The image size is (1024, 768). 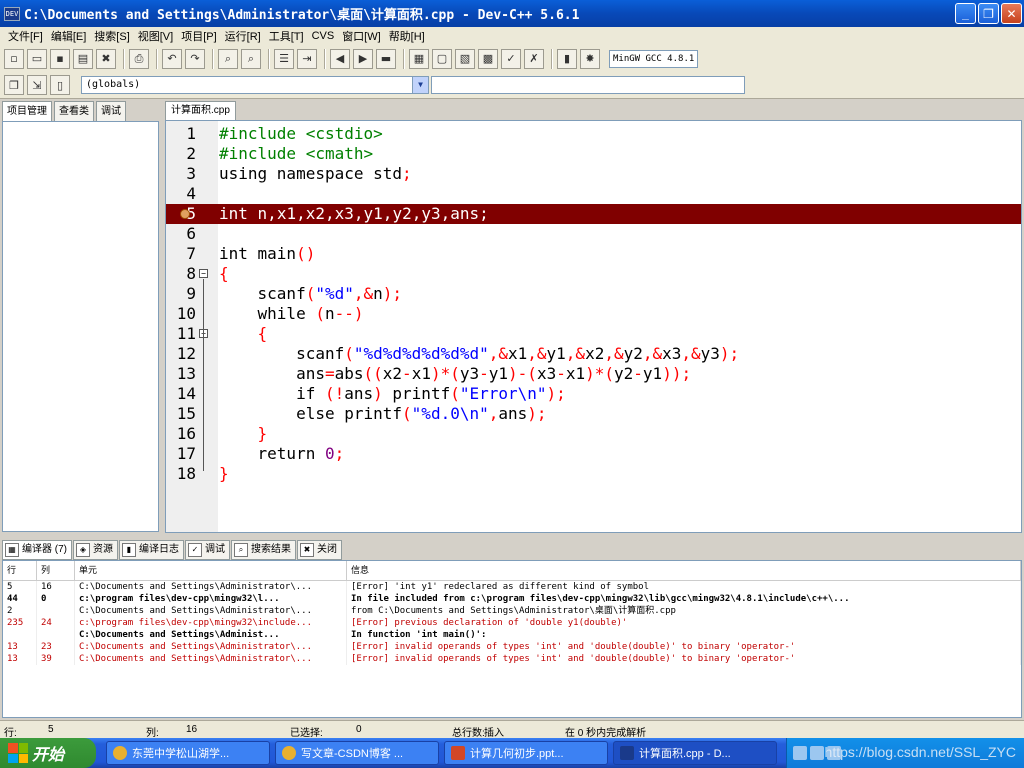 I want to click on message-cell-col: 16, so click(x=56, y=587).